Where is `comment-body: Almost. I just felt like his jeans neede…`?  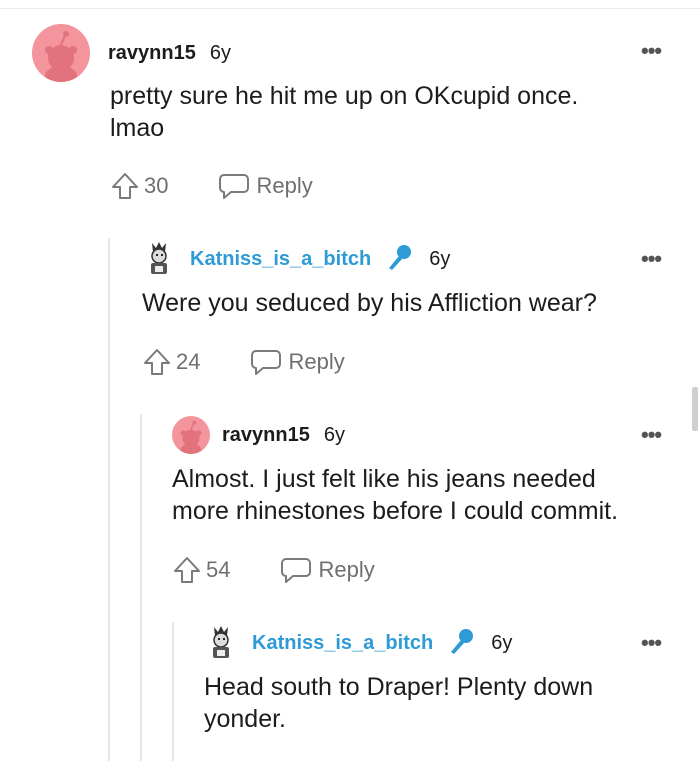 comment-body: Almost. I just felt like his jeans neede… is located at coordinates (395, 495).